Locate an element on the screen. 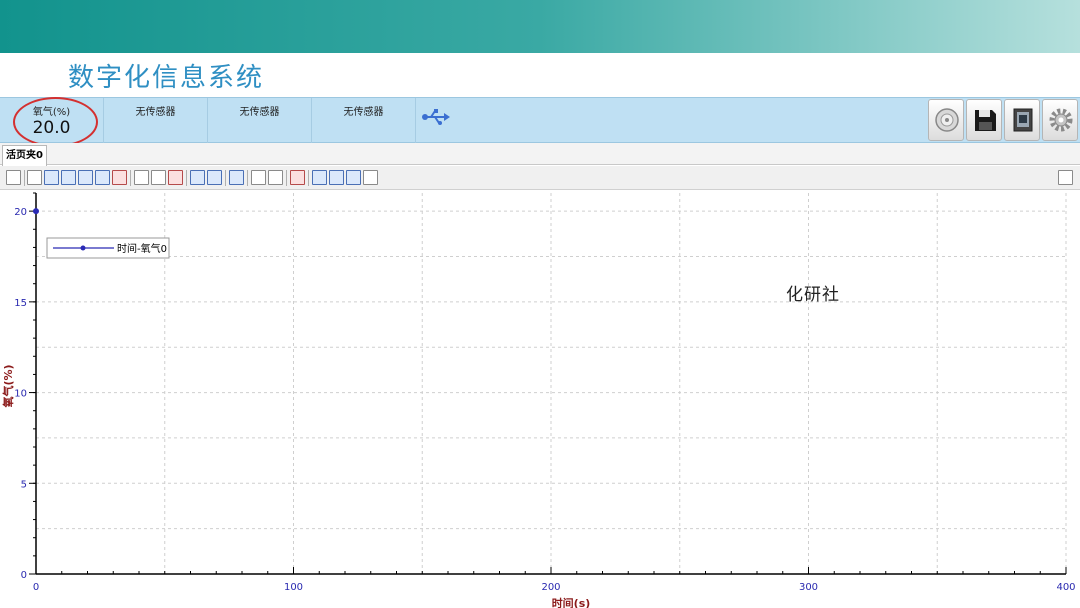  sensor-cell-3: 无传感器 is located at coordinates (260, 120).